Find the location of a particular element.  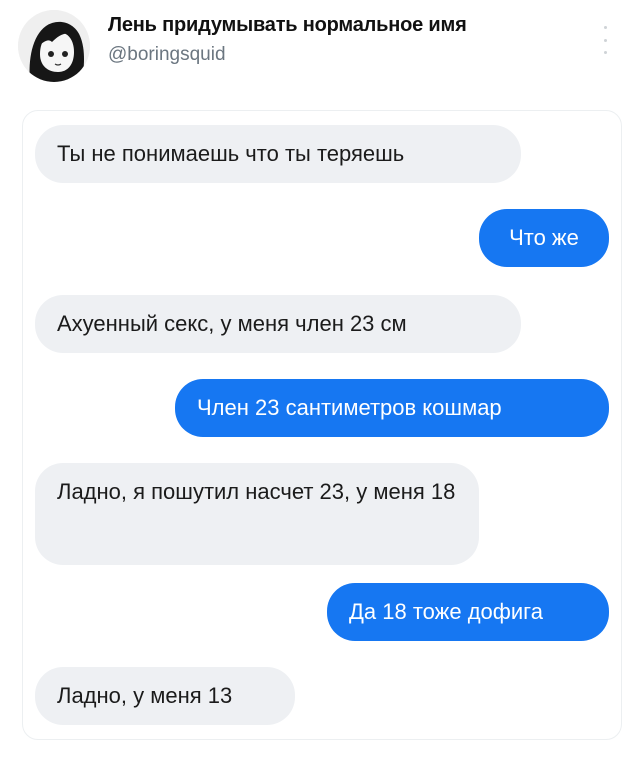

message-incoming: Ты не понимаешь что ты теряешь is located at coordinates (278, 154).